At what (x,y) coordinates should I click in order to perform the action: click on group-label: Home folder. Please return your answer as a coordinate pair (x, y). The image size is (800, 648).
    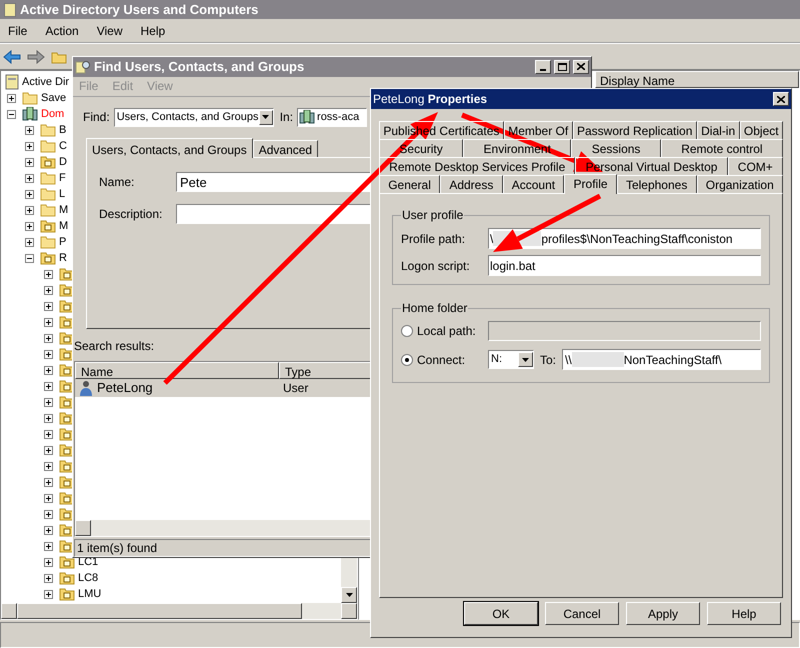
    Looking at the image, I should click on (434, 308).